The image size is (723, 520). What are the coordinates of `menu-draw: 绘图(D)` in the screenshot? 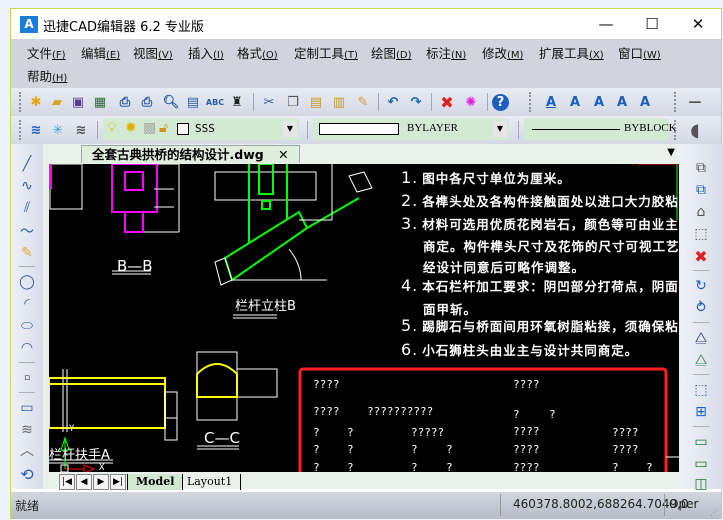 It's located at (391, 52).